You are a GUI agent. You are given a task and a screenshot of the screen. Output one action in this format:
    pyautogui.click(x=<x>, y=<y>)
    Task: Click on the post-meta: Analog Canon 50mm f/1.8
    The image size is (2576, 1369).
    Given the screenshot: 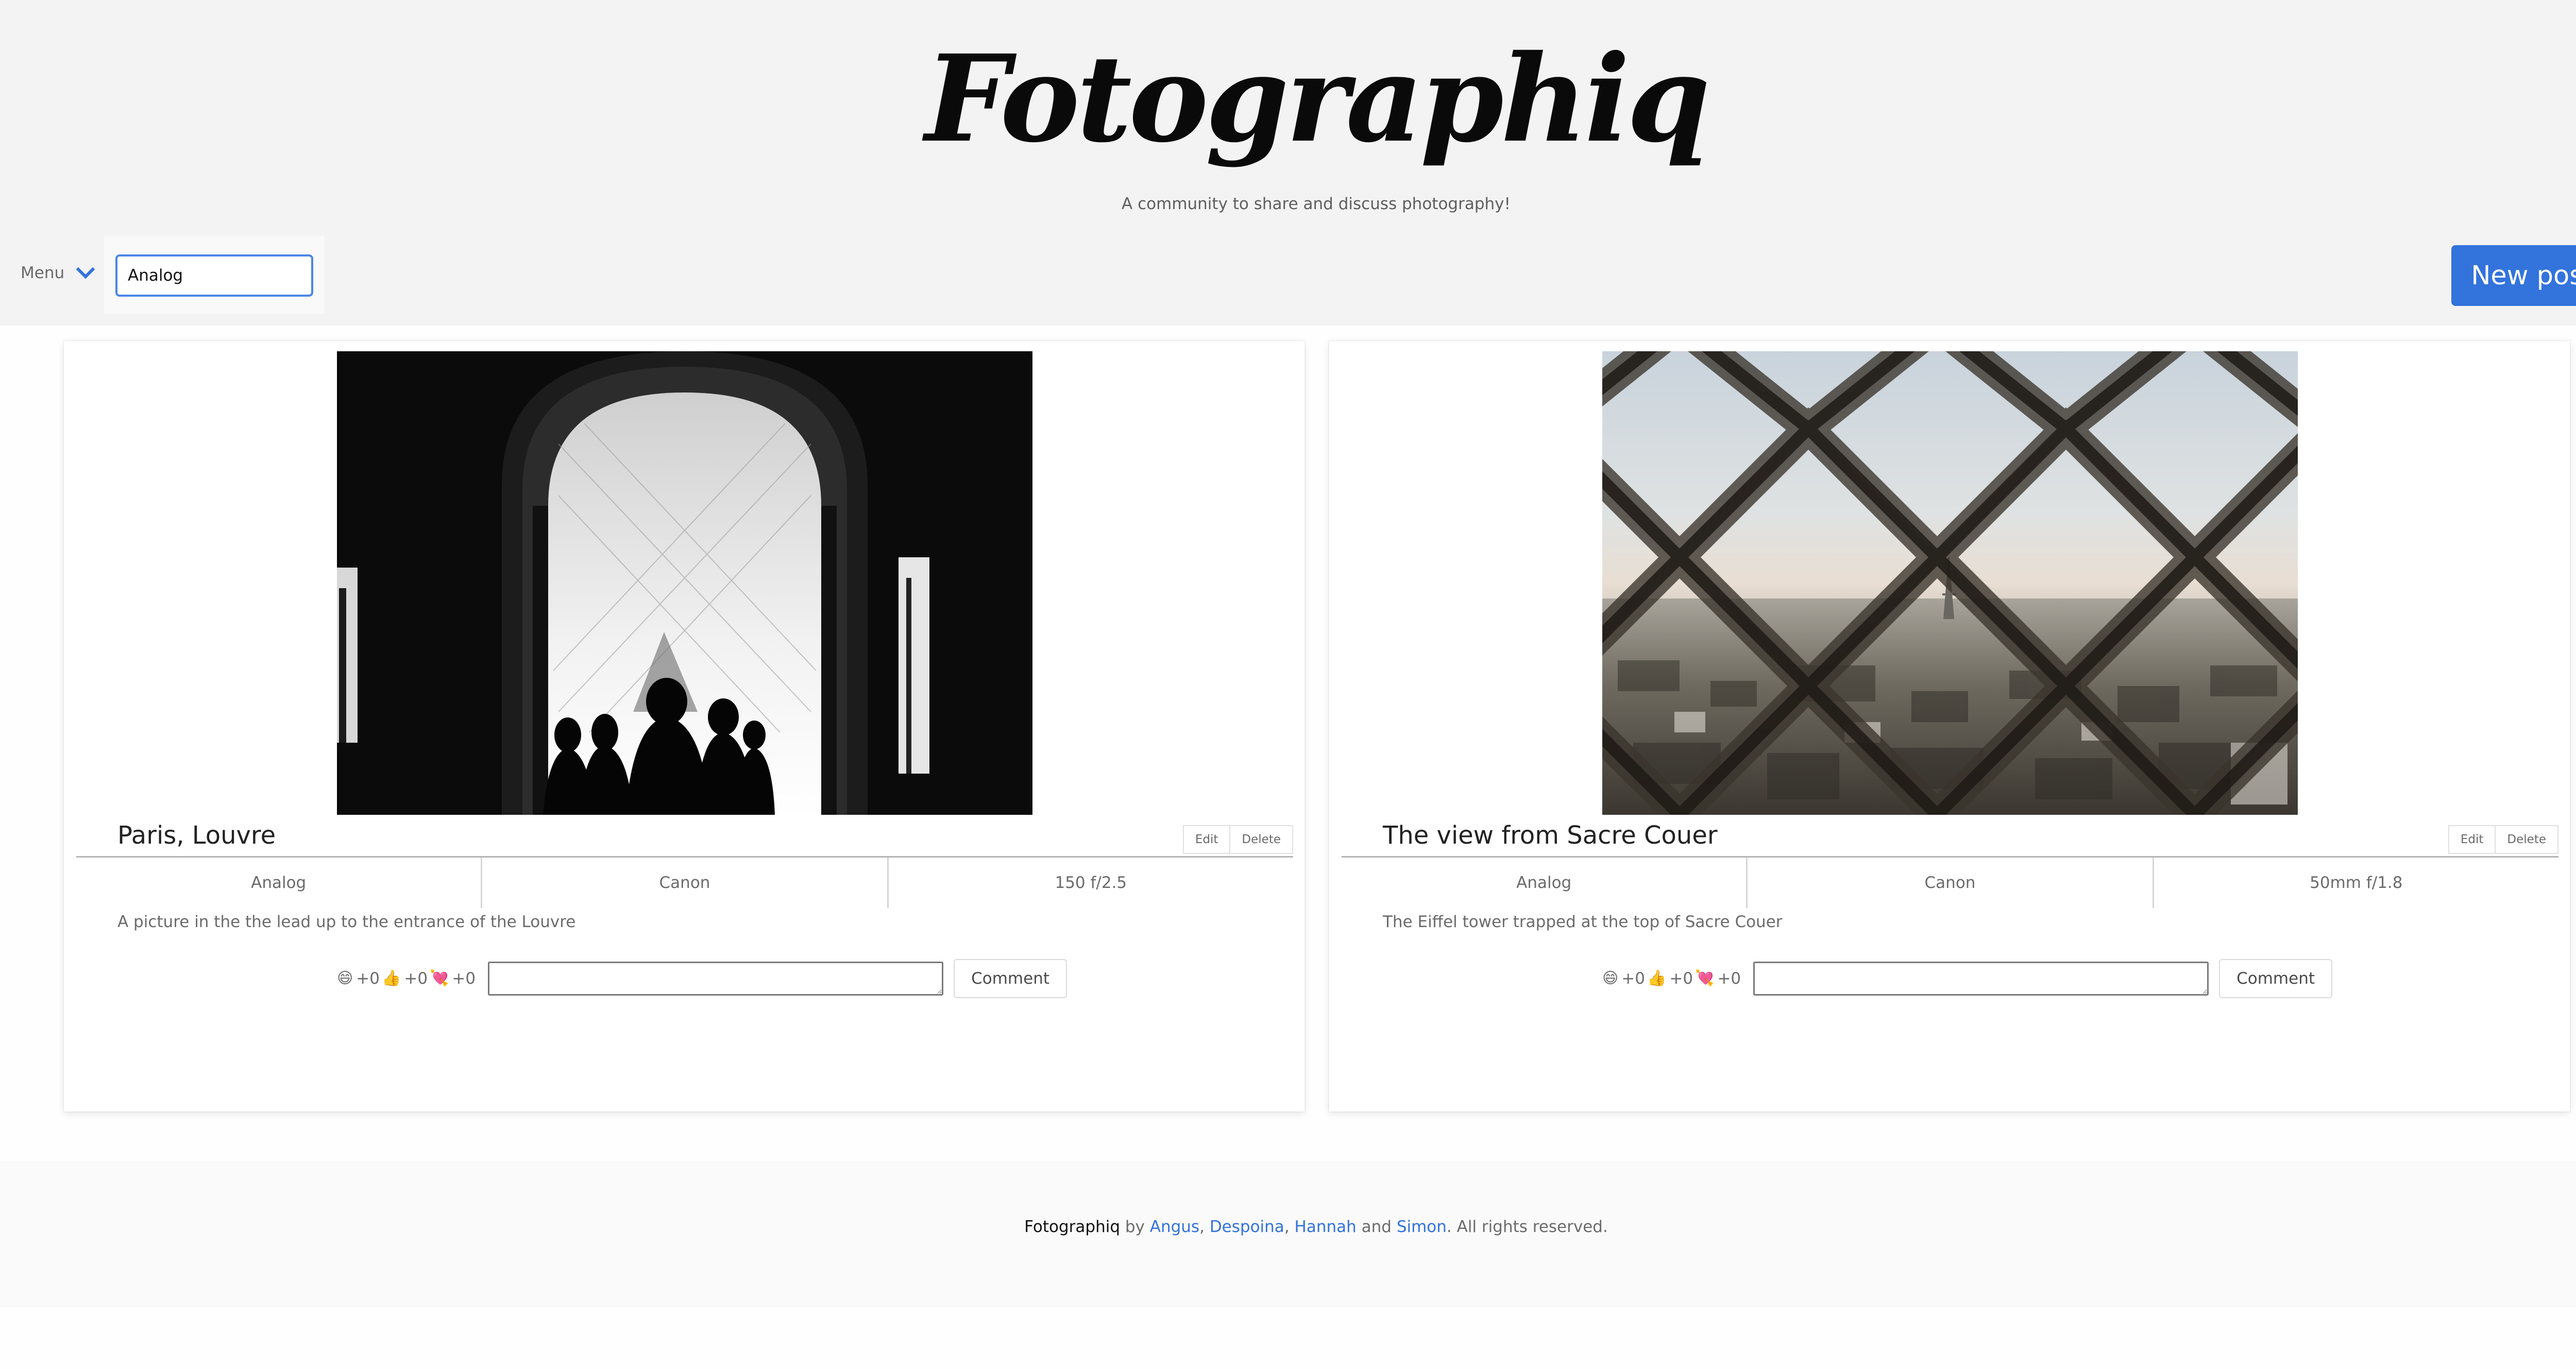 What is the action you would take?
    pyautogui.click(x=1950, y=883)
    